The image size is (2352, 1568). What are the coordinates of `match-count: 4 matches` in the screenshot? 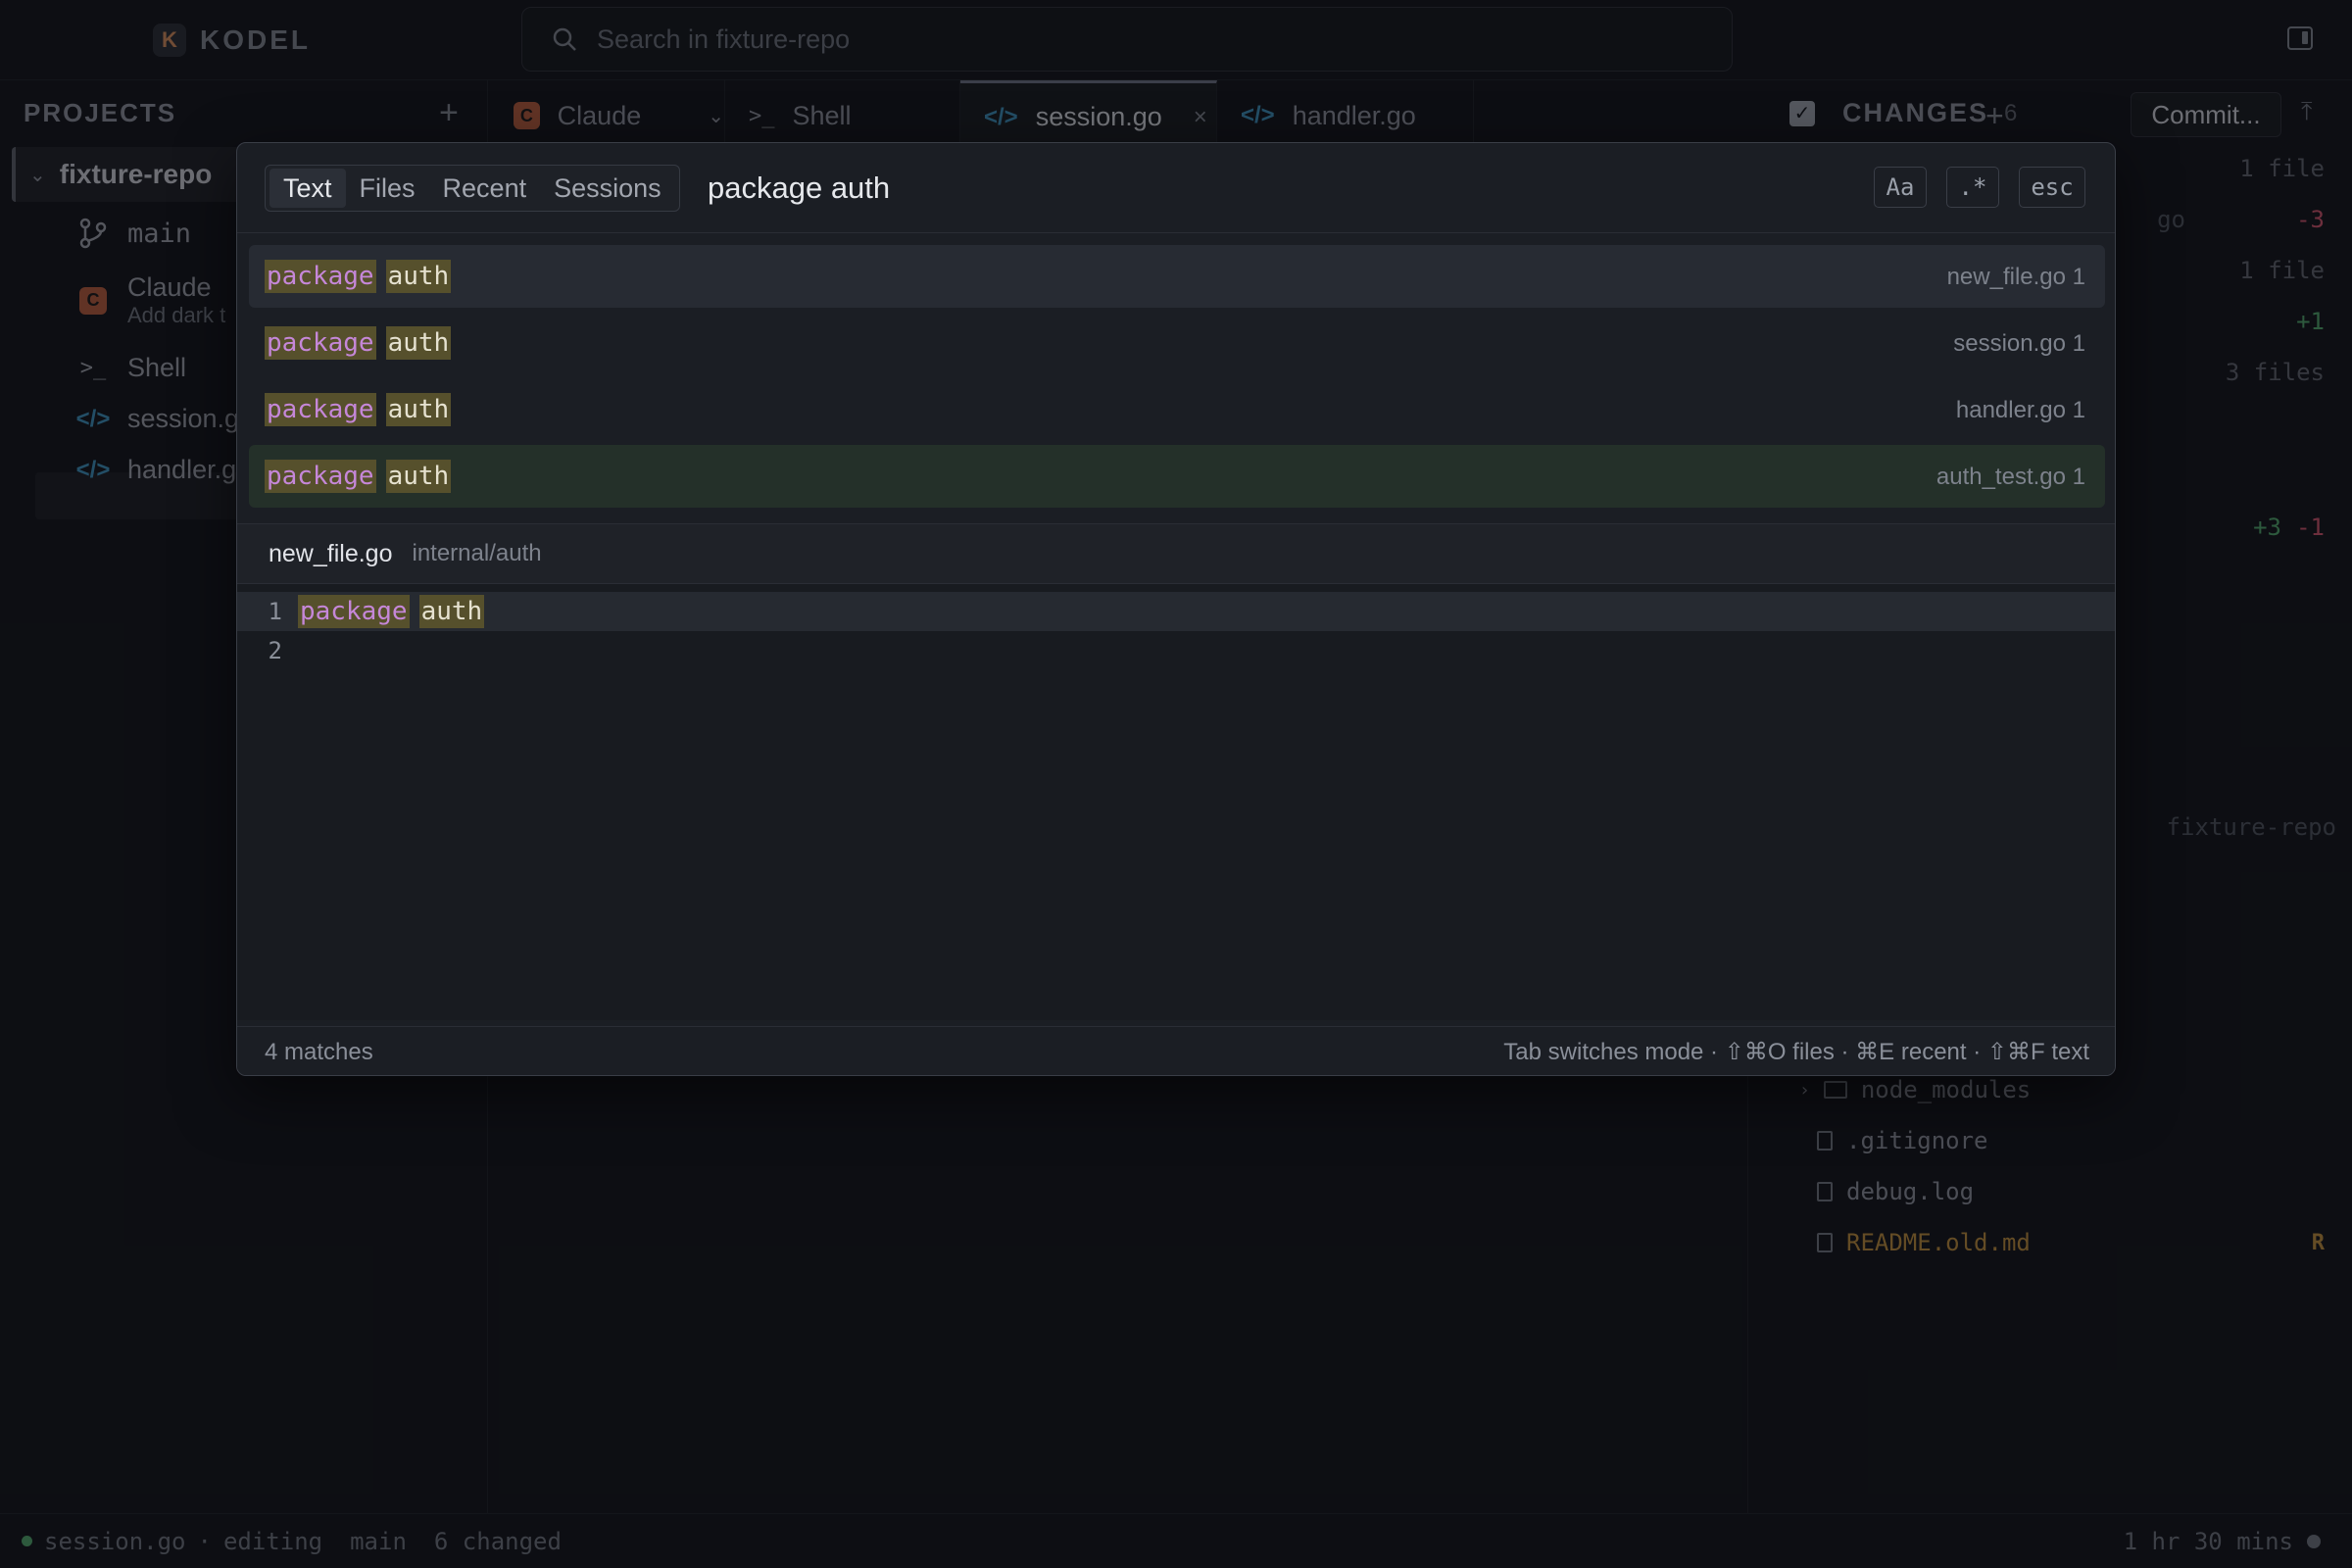 It's located at (319, 1051).